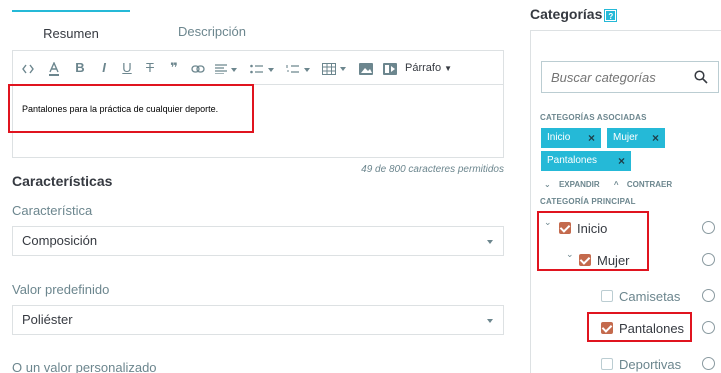 The width and height of the screenshot is (721, 373). I want to click on link-icon, so click(198, 68).